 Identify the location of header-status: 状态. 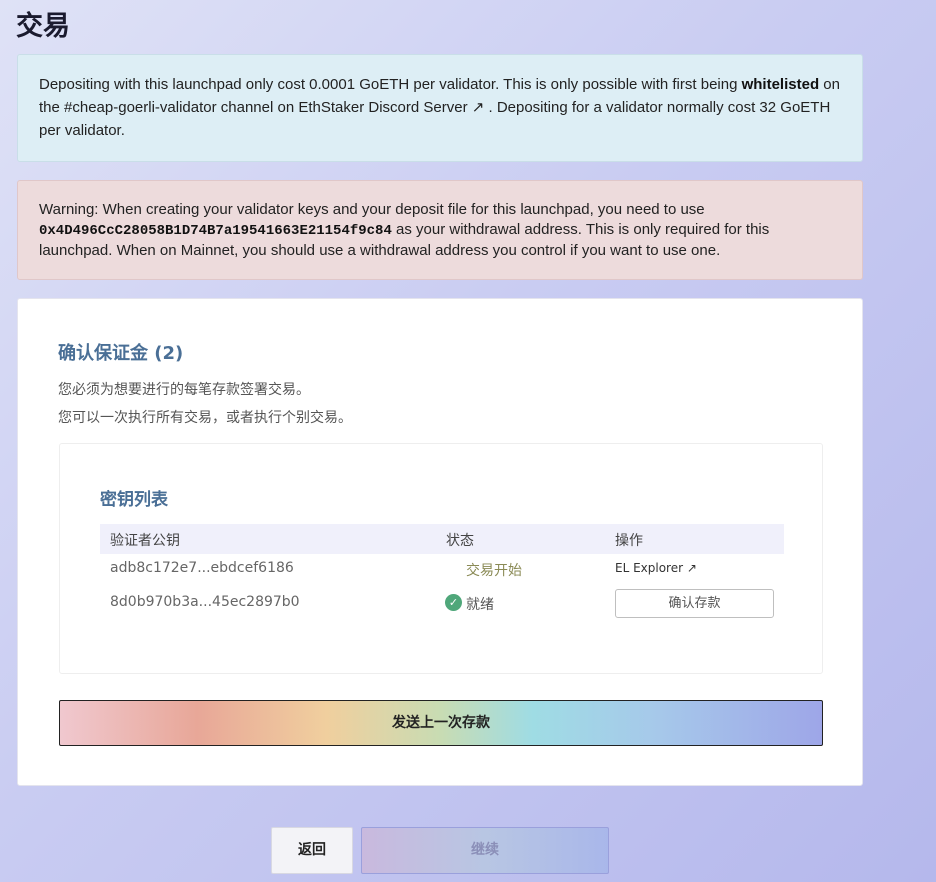
(460, 541).